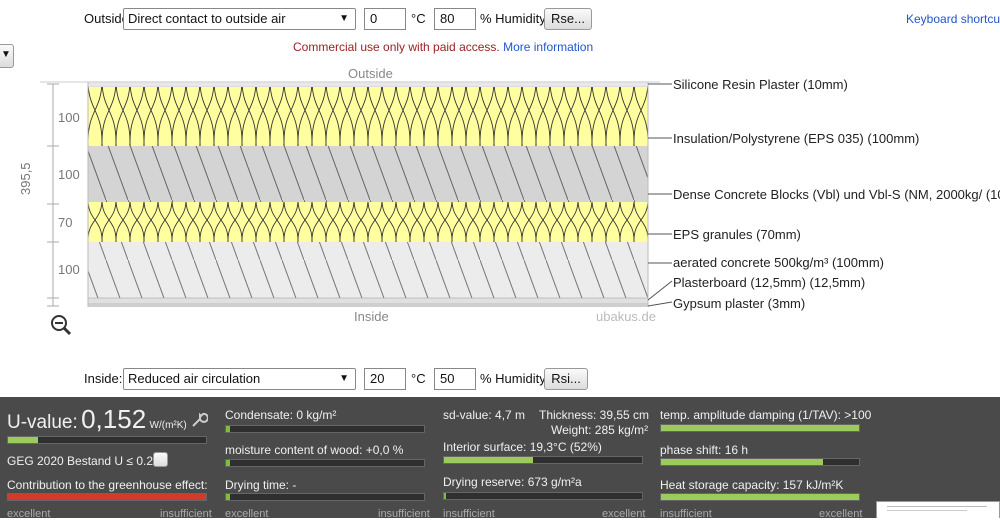 This screenshot has height=520, width=1000. What do you see at coordinates (455, 379) in the screenshot?
I see `inside-humidity-input: 50` at bounding box center [455, 379].